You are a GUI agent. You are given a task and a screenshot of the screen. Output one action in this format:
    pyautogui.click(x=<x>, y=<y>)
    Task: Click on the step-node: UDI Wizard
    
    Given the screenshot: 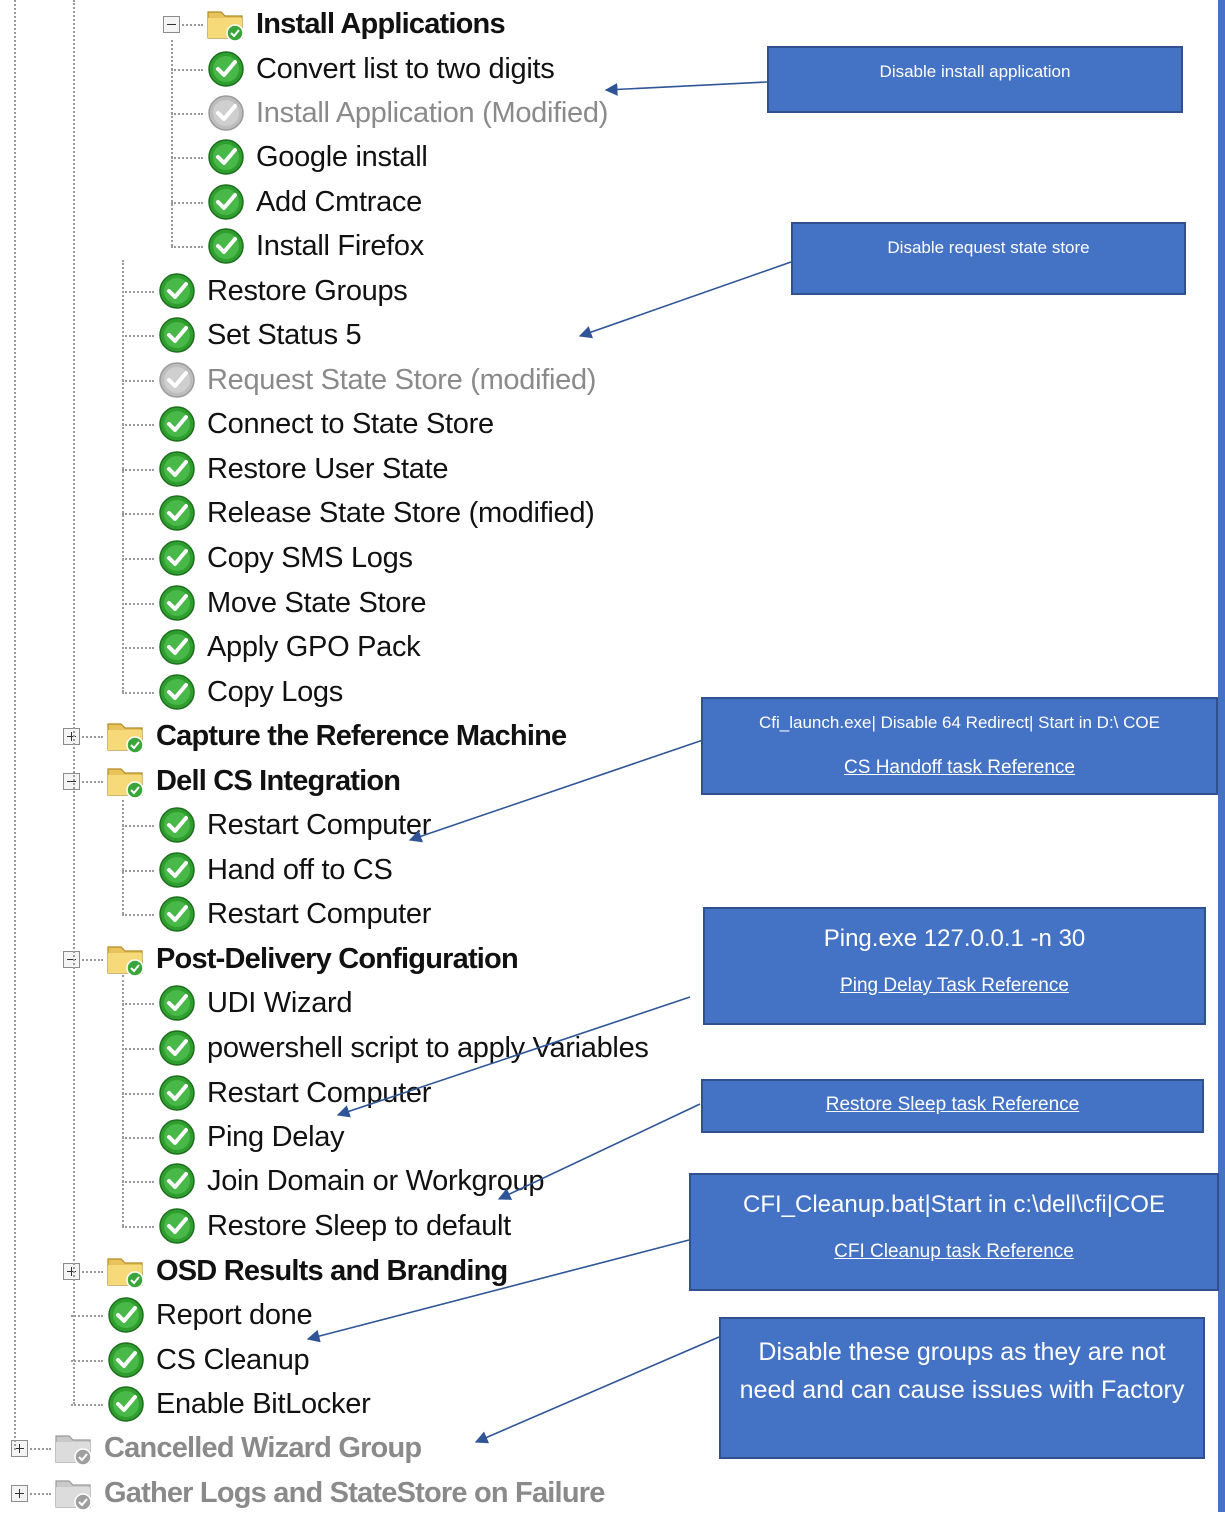 What is the action you would take?
    pyautogui.click(x=254, y=1003)
    